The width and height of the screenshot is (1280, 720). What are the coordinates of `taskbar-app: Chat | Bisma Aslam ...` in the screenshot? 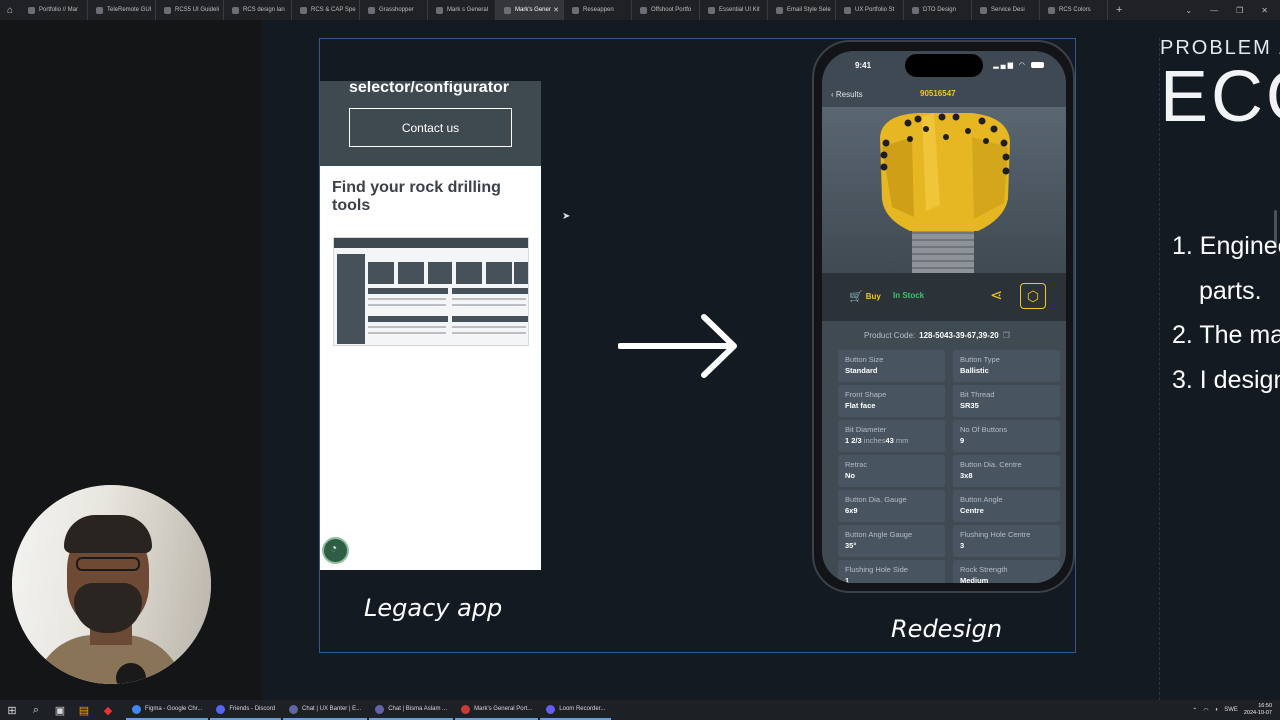 It's located at (411, 710).